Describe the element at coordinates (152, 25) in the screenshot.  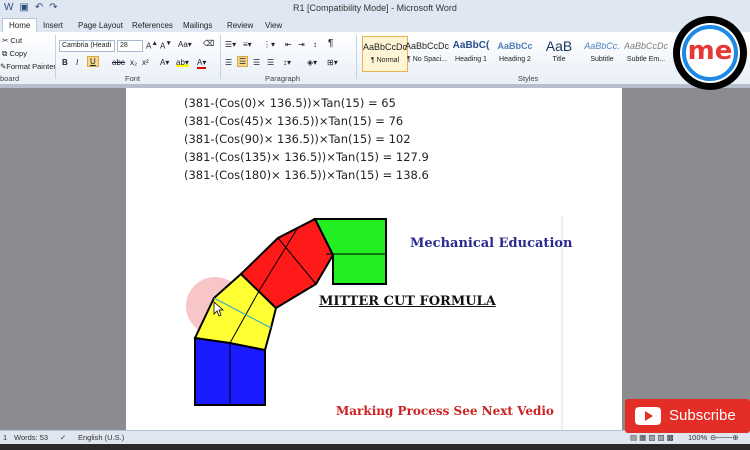
I see `tab-references: References` at that location.